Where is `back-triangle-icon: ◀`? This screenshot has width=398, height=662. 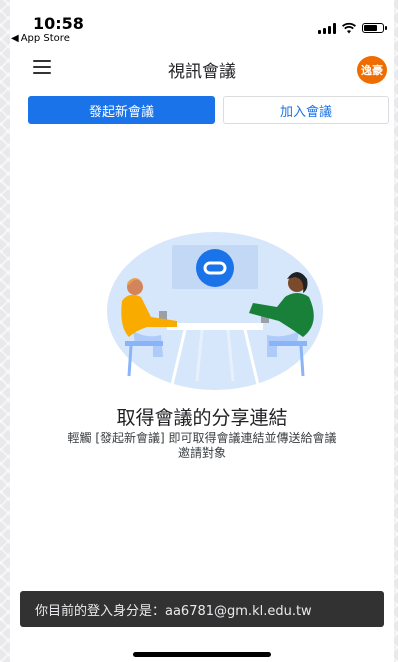 back-triangle-icon: ◀ is located at coordinates (15, 38).